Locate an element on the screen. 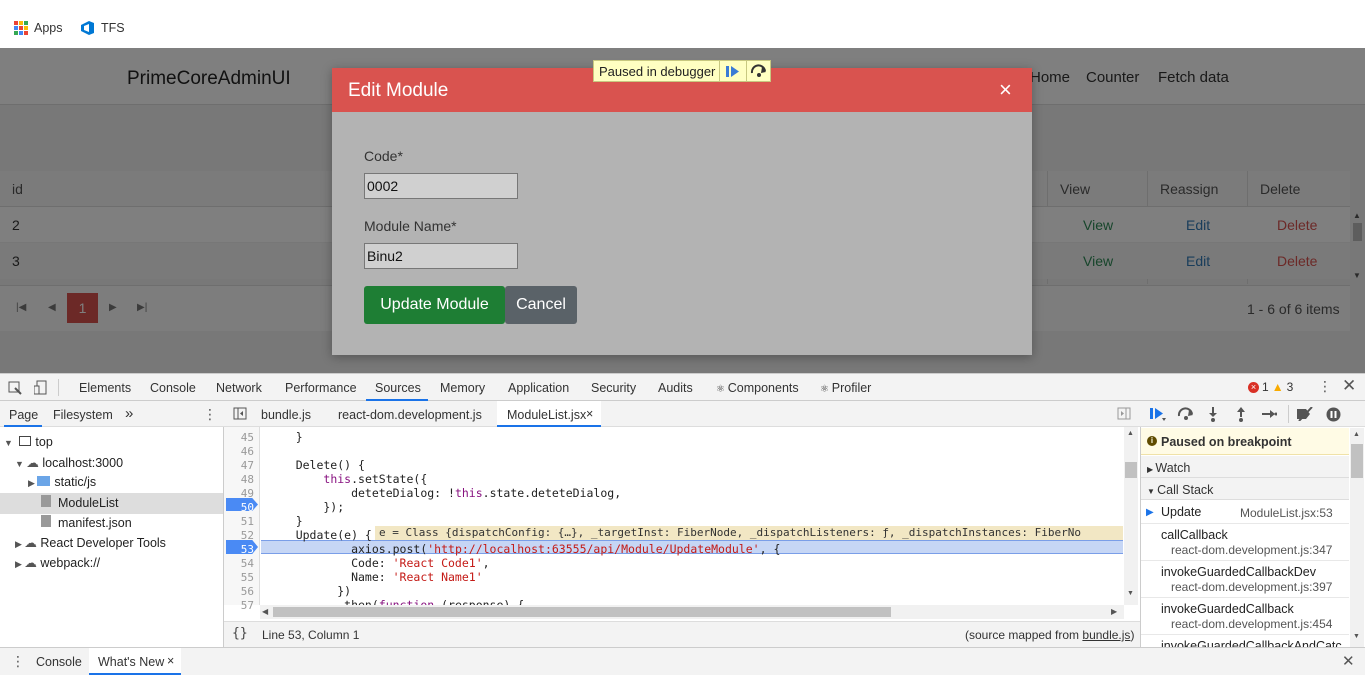  call-stack-section: ▼ Call Stack is located at coordinates (1180, 490).